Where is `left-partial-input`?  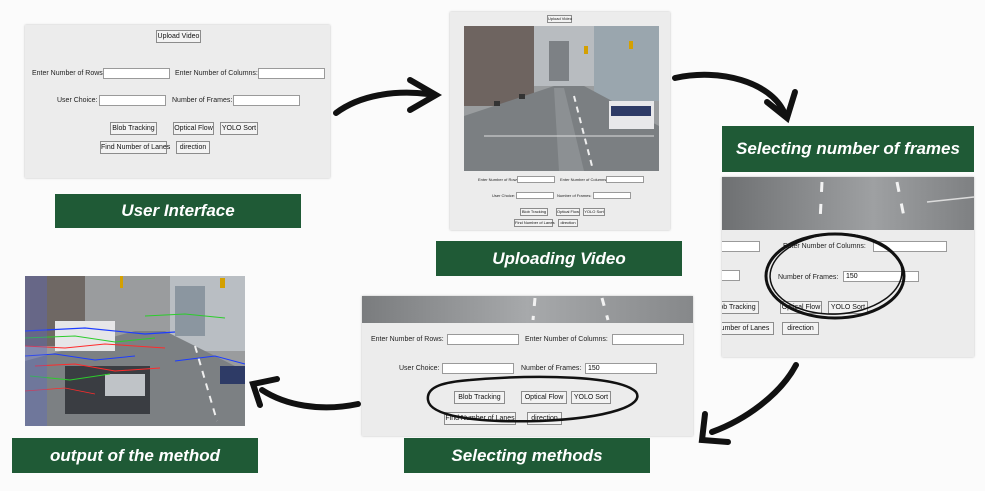
left-partial-input is located at coordinates (741, 246).